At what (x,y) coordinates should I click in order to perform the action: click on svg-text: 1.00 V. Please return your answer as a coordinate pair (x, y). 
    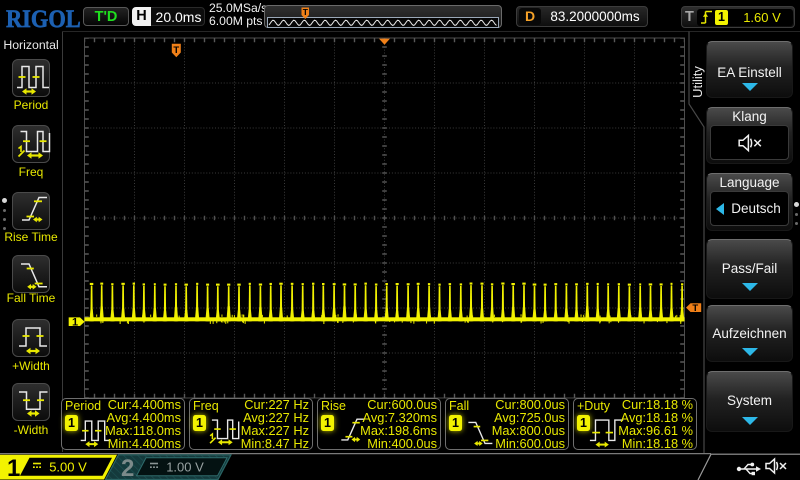
    Looking at the image, I should click on (185, 467).